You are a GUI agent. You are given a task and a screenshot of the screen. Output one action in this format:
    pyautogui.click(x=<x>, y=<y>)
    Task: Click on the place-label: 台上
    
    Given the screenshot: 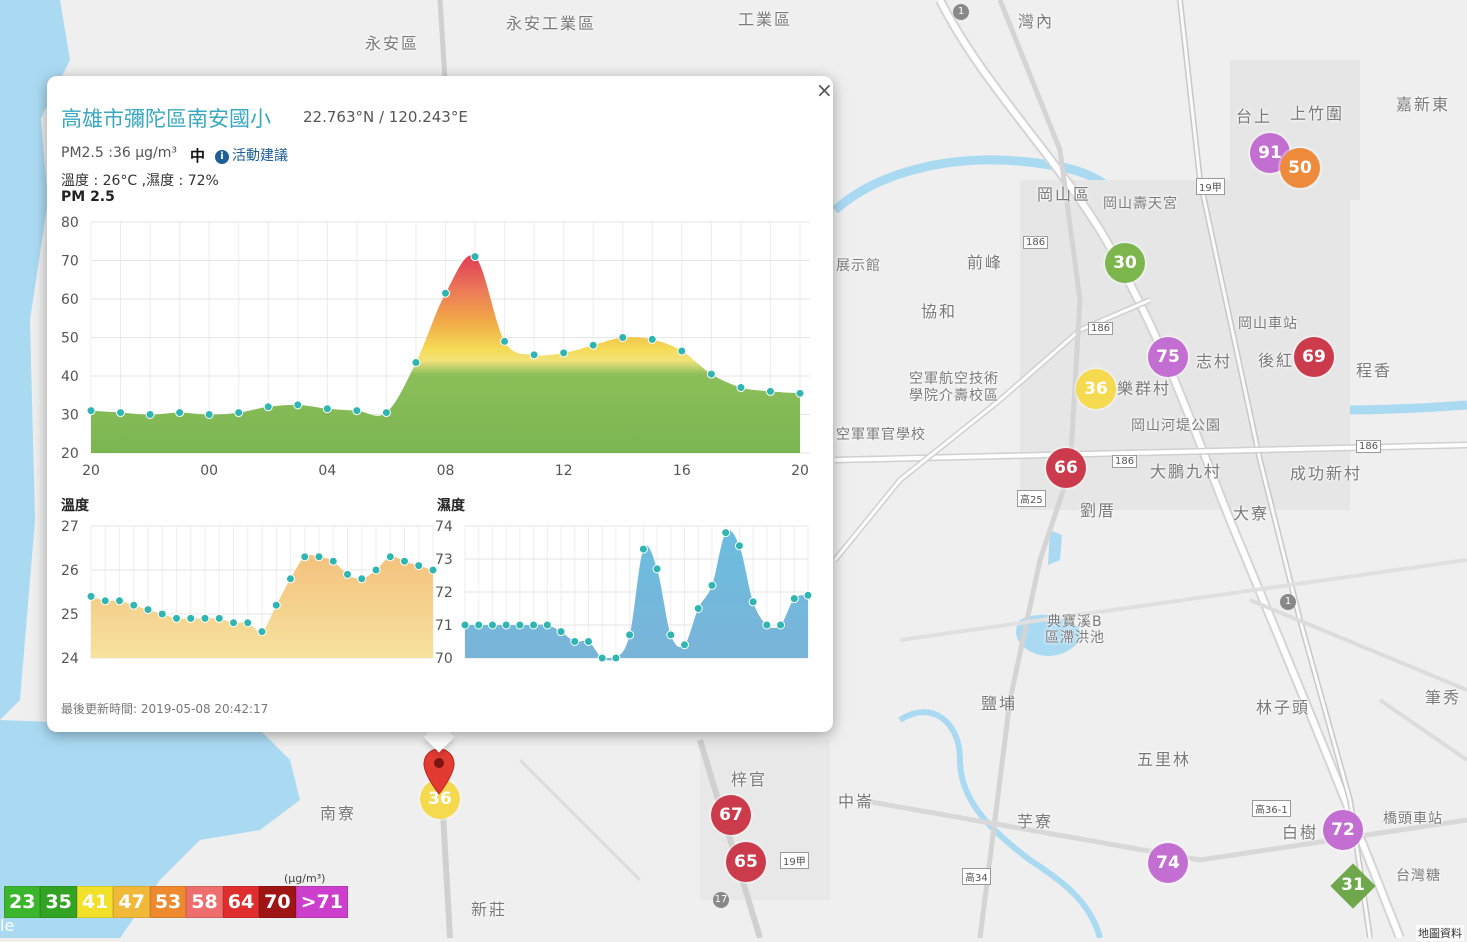 What is the action you would take?
    pyautogui.click(x=1254, y=116)
    